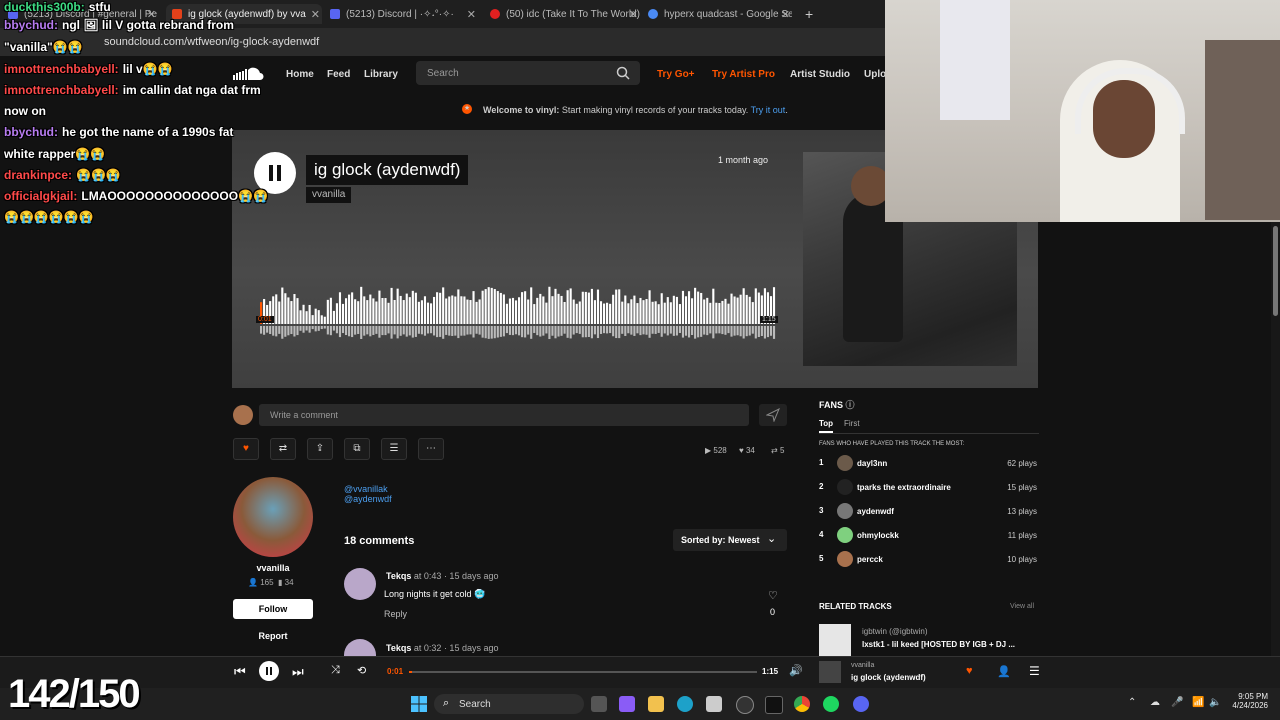 The image size is (1280, 720). I want to click on edge-icon, so click(685, 704).